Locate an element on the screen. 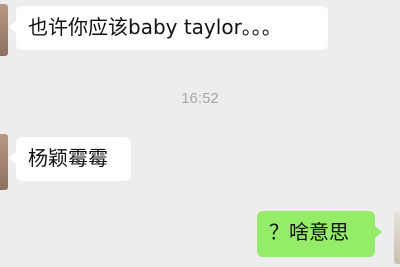 This screenshot has height=267, width=400. message-timestamp: 16:52 is located at coordinates (200, 98).